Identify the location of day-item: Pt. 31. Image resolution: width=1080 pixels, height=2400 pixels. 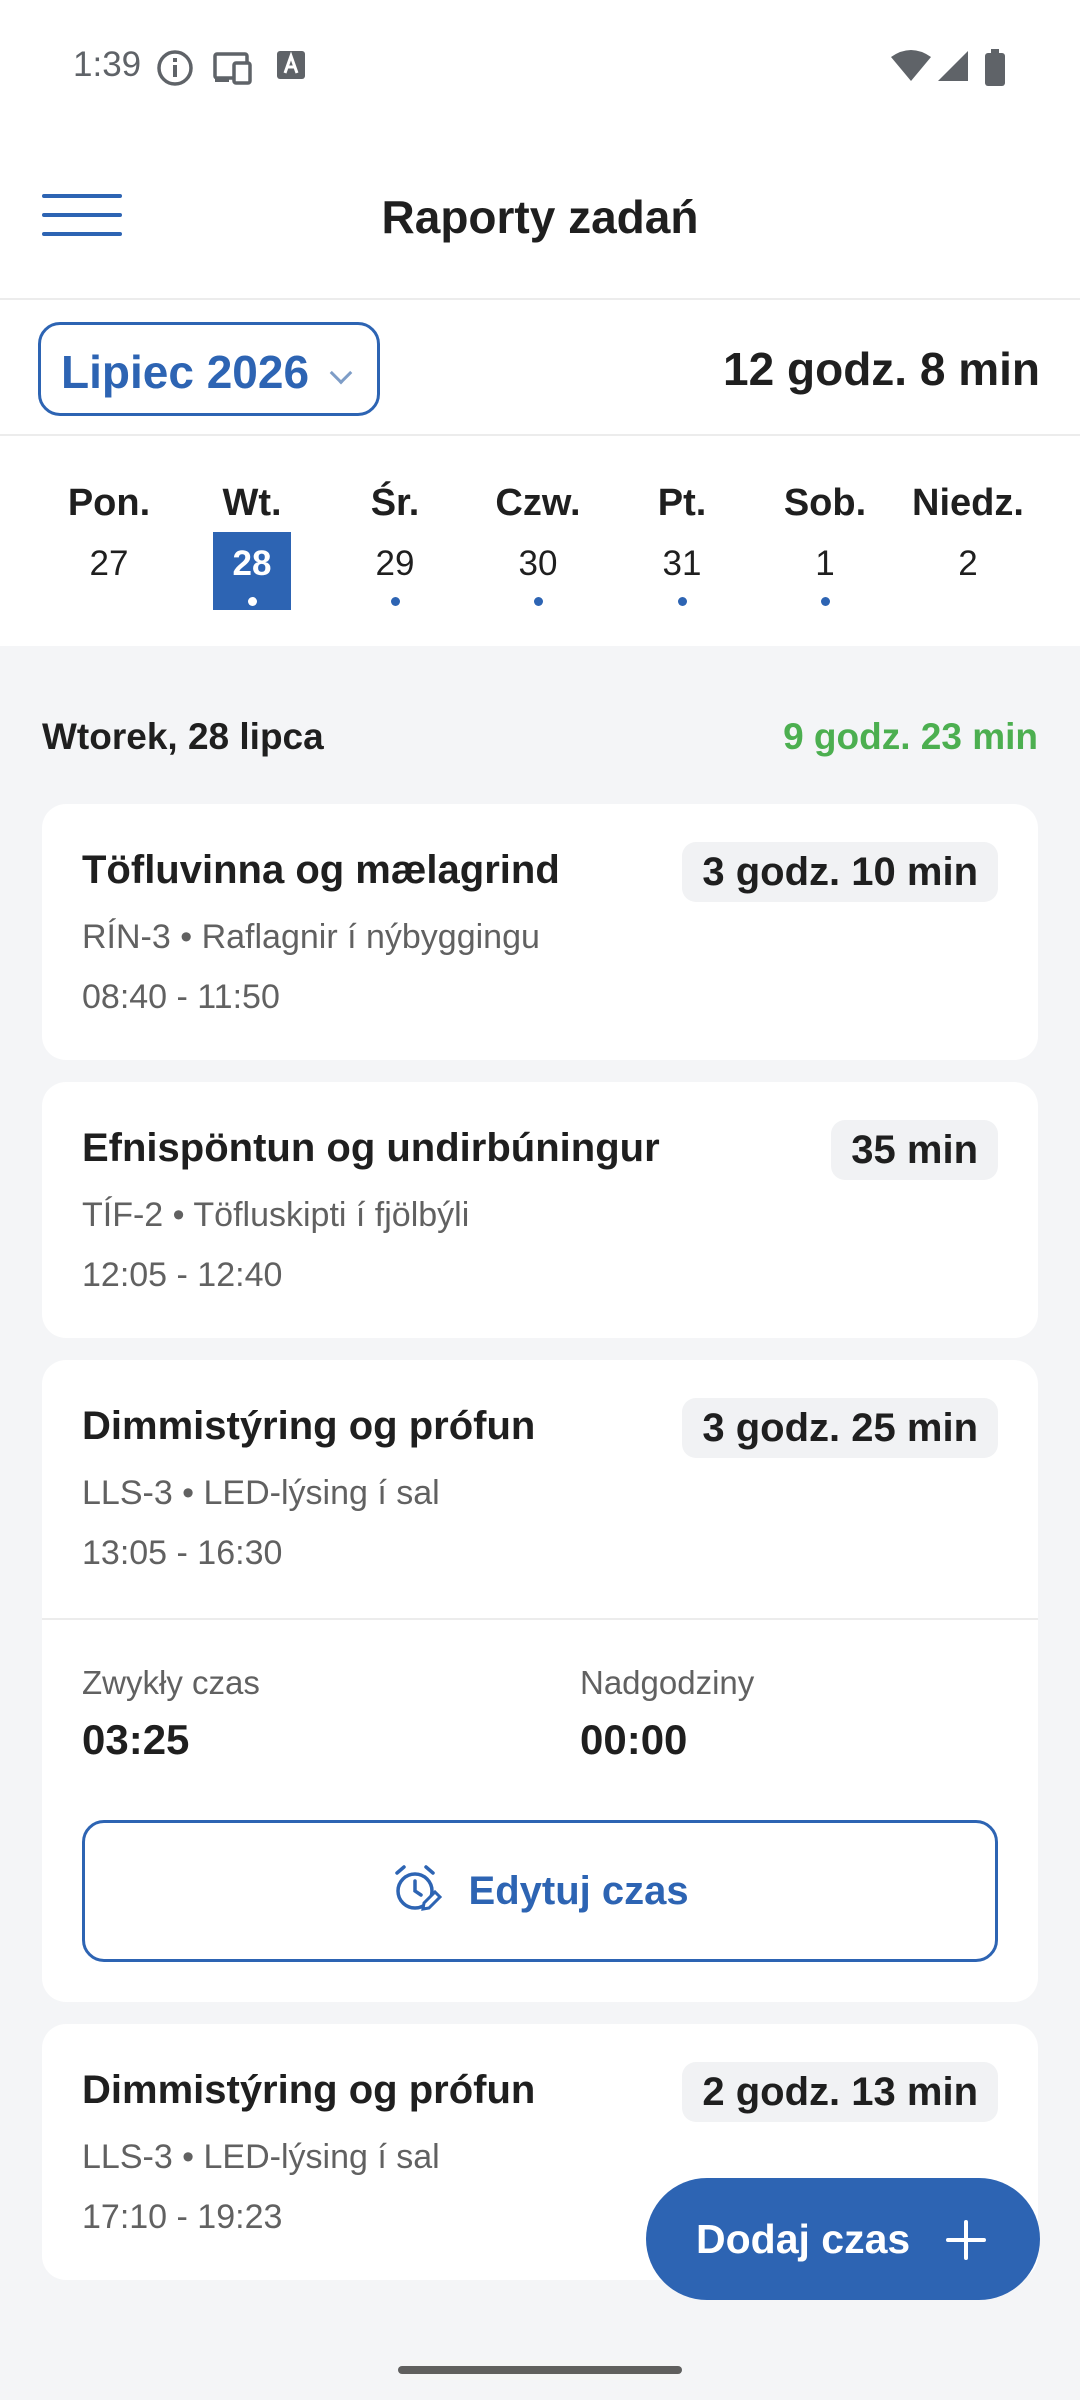
(682, 546).